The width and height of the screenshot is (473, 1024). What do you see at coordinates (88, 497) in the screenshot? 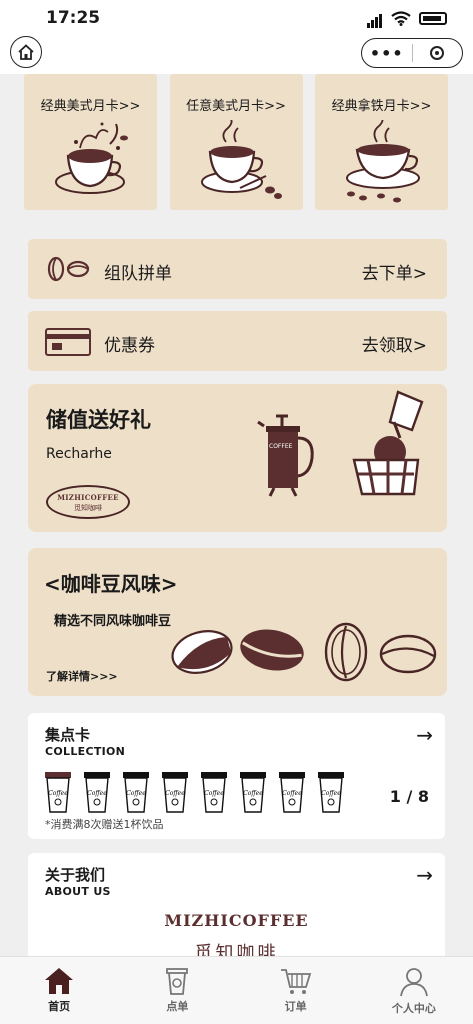
I see `brand-logo-en: MIZHICOFFEE` at bounding box center [88, 497].